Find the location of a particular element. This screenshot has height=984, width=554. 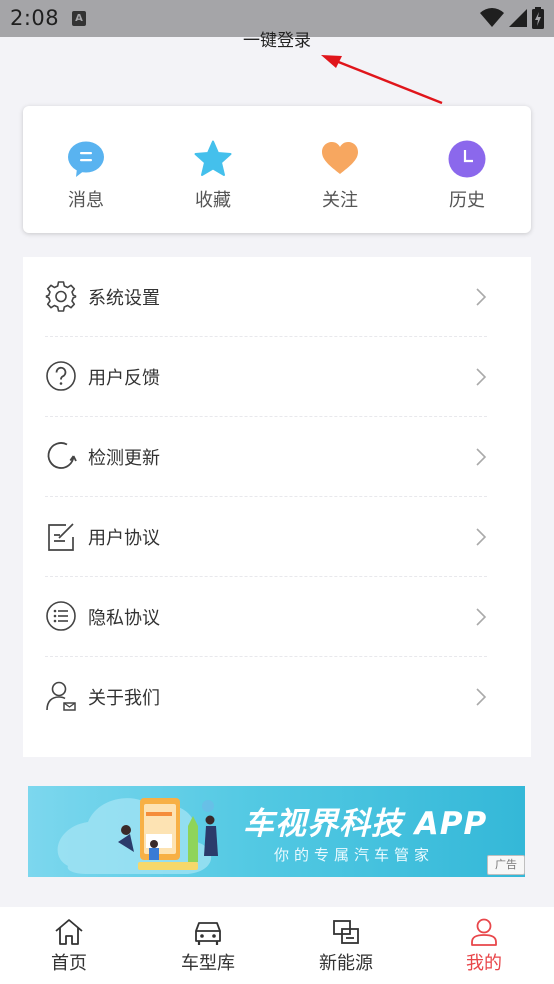

banner-subtitle: 你的专属汽车管家 is located at coordinates (354, 855).